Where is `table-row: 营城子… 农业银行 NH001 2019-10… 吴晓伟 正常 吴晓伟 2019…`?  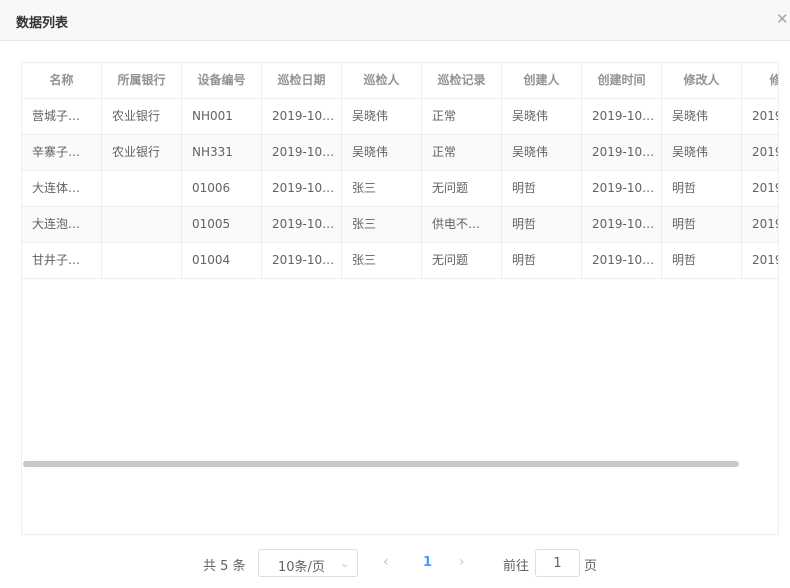 table-row: 营城子… 农业银行 NH001 2019-10… 吴晓伟 正常 吴晓伟 2019… is located at coordinates (400, 117).